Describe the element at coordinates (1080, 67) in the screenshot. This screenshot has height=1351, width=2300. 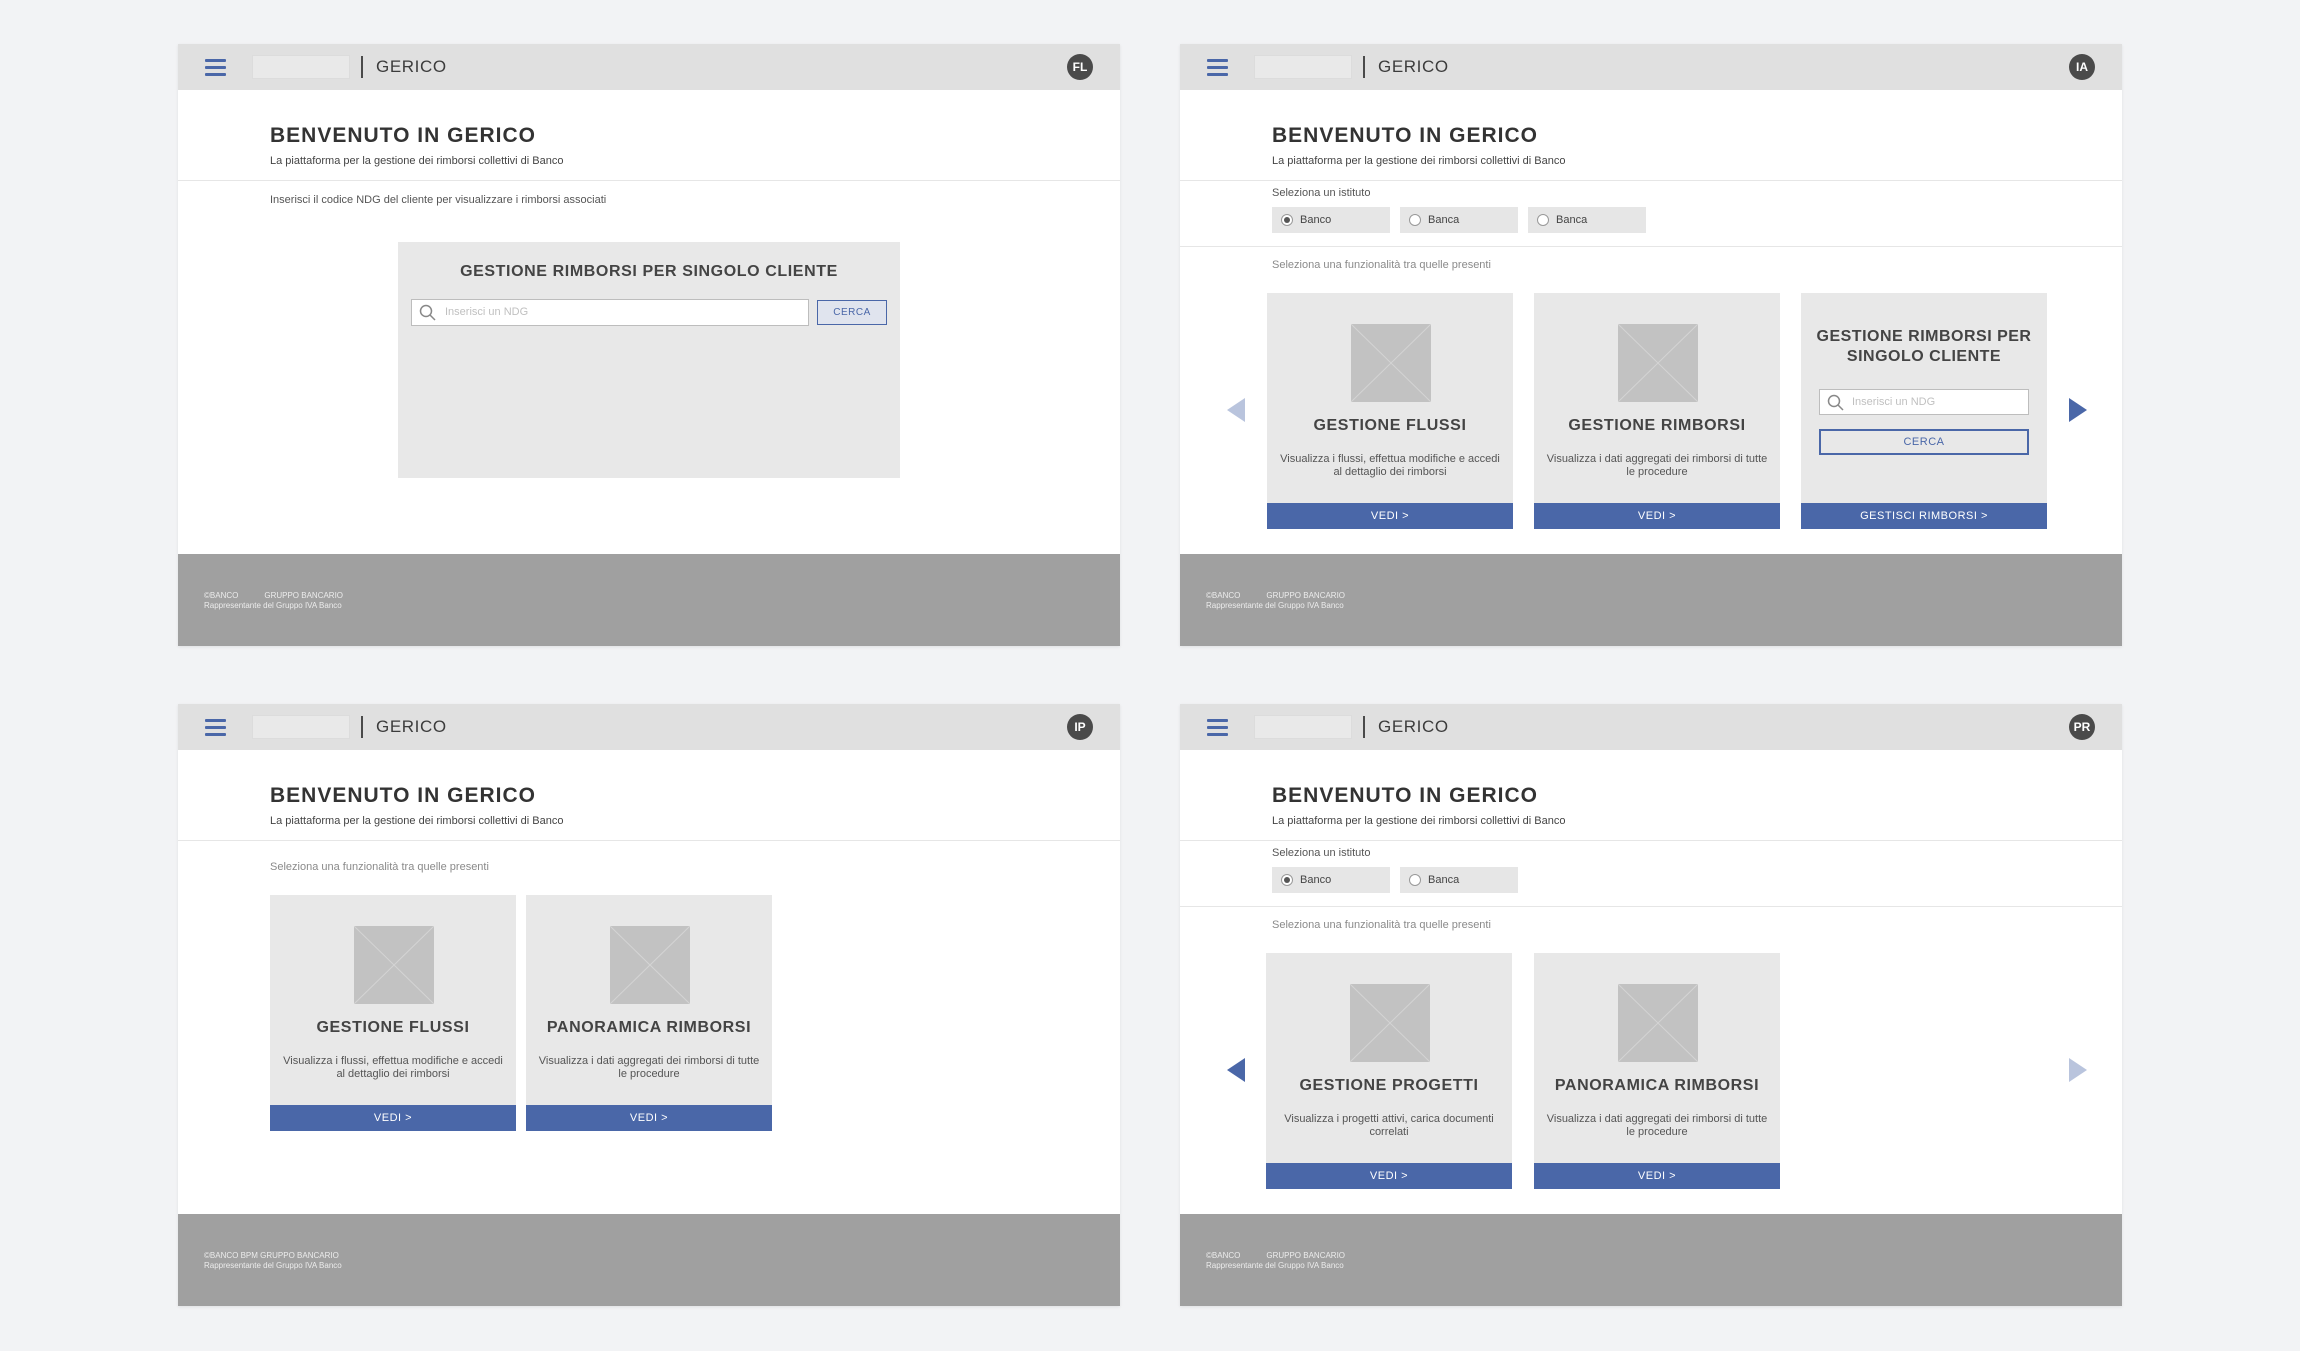
I see `user-avatar: FL` at that location.